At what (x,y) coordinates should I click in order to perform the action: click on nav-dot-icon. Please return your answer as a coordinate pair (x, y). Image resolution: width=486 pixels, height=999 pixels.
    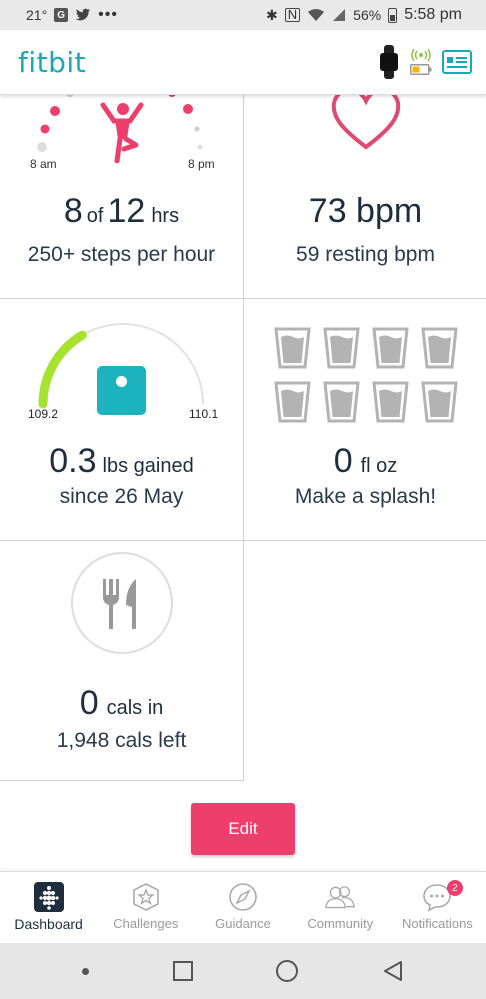
    Looking at the image, I should click on (85, 971).